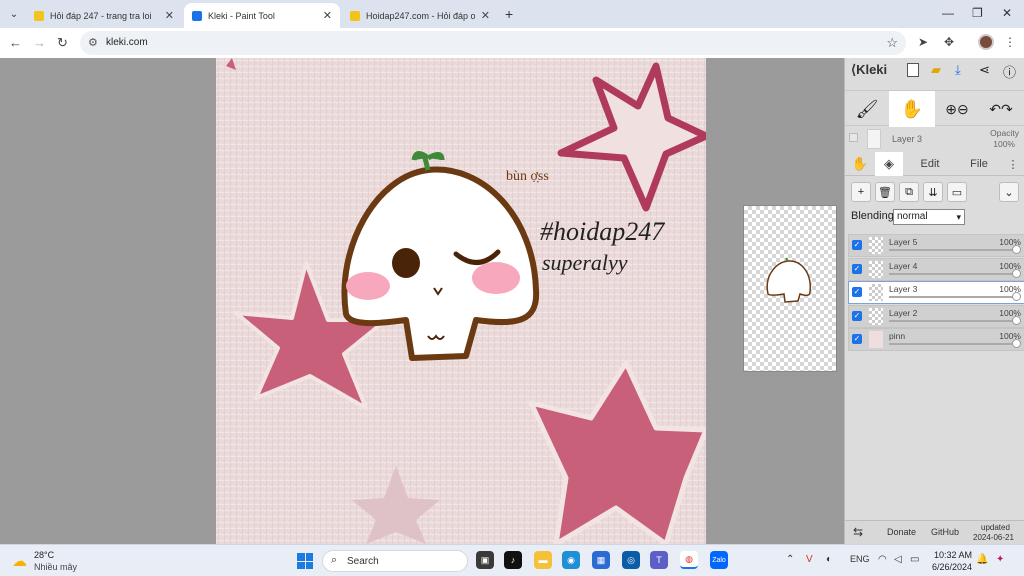 This screenshot has height=576, width=1024. What do you see at coordinates (984, 70) in the screenshot?
I see `share-icon: ⋖` at bounding box center [984, 70].